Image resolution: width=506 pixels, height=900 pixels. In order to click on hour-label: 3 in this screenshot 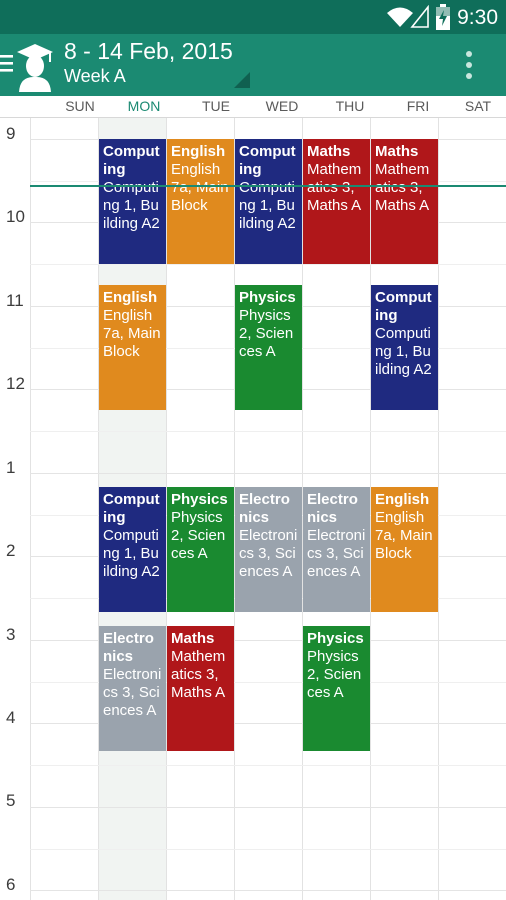, I will do `click(11, 634)`.